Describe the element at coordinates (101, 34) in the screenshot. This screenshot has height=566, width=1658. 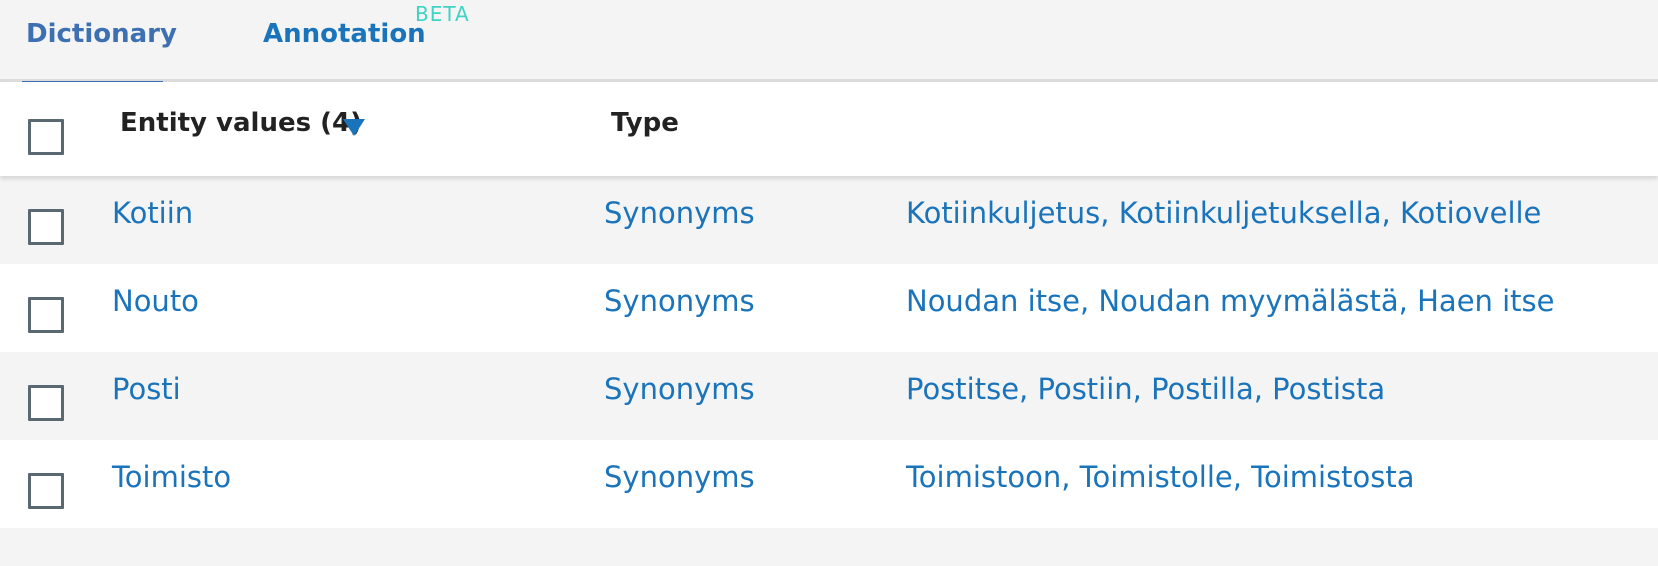
I see `tab-dictionary-label: Dictionary` at that location.